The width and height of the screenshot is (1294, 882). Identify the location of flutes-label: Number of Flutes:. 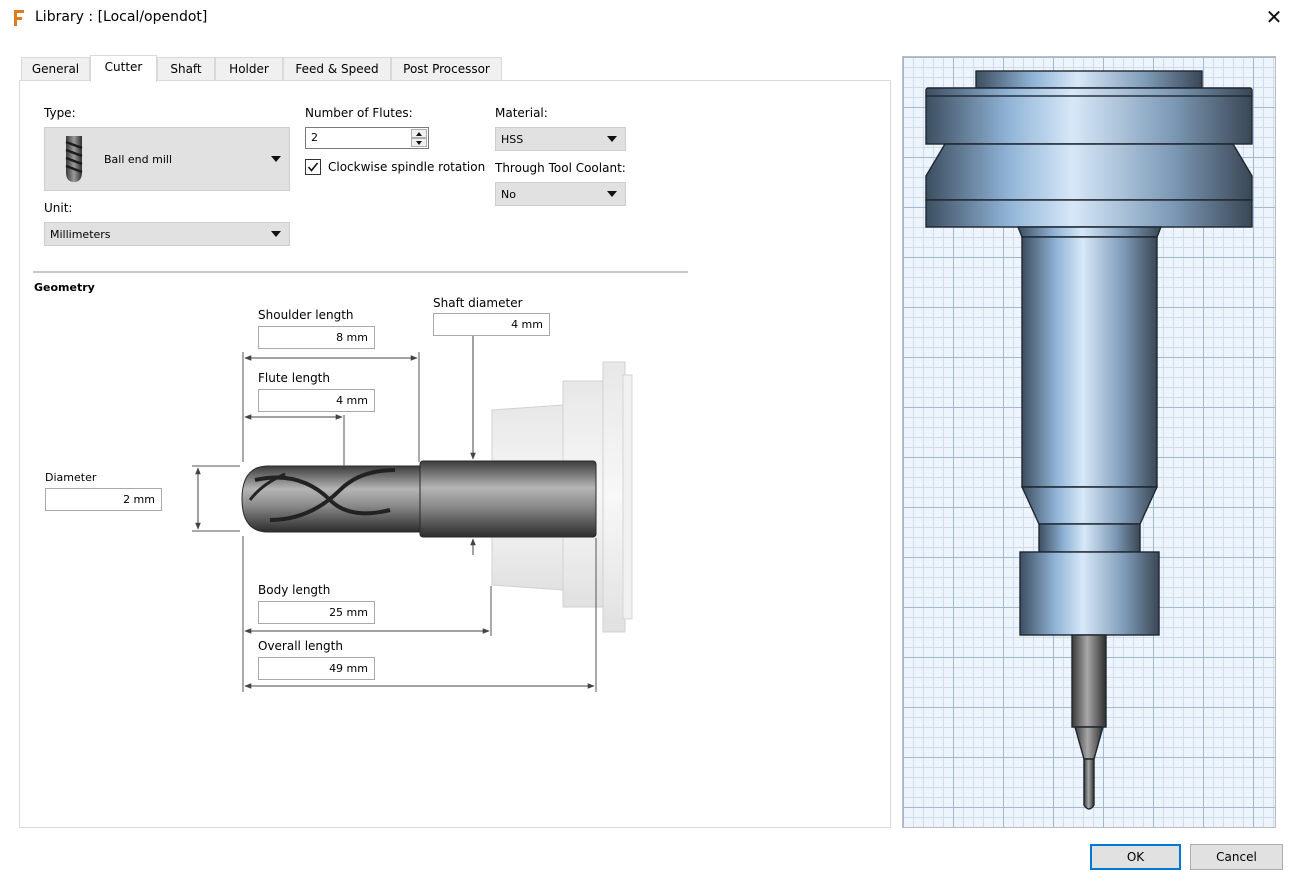
(359, 113).